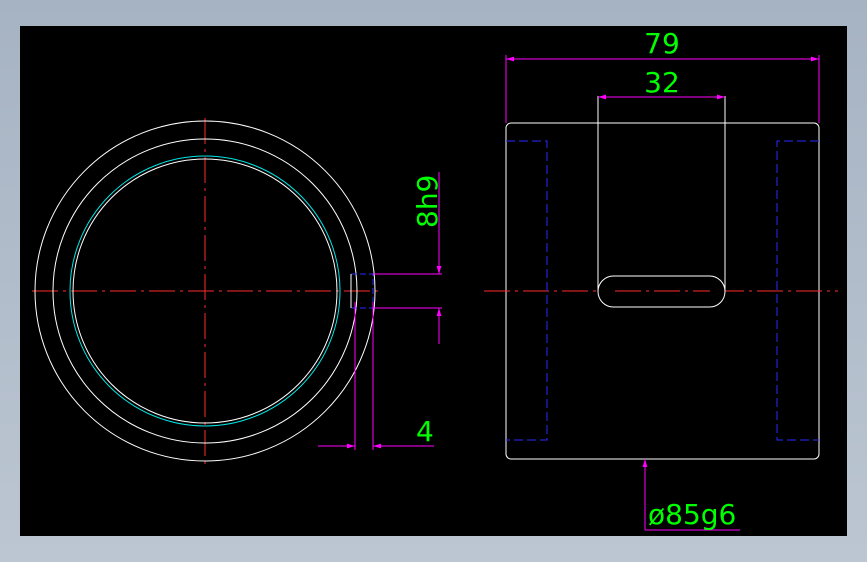 The image size is (867, 562). Describe the element at coordinates (662, 43) in the screenshot. I see `overall-width-label: 79` at that location.